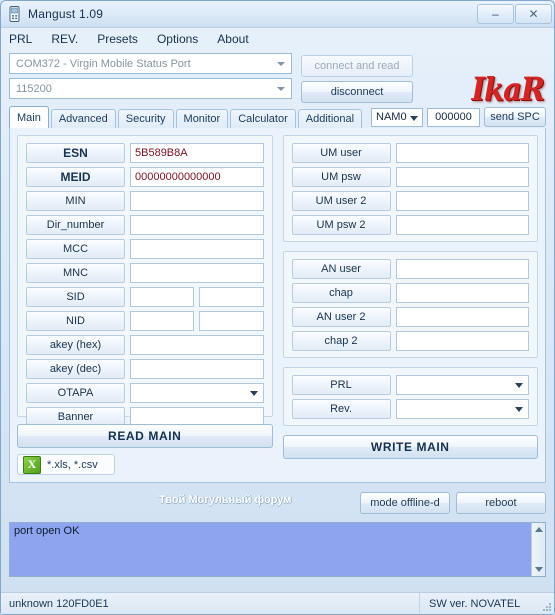 This screenshot has width=555, height=615. I want to click on um-credentials-group: UM user UM psw UM user 2 UM psw 2, so click(410, 188).